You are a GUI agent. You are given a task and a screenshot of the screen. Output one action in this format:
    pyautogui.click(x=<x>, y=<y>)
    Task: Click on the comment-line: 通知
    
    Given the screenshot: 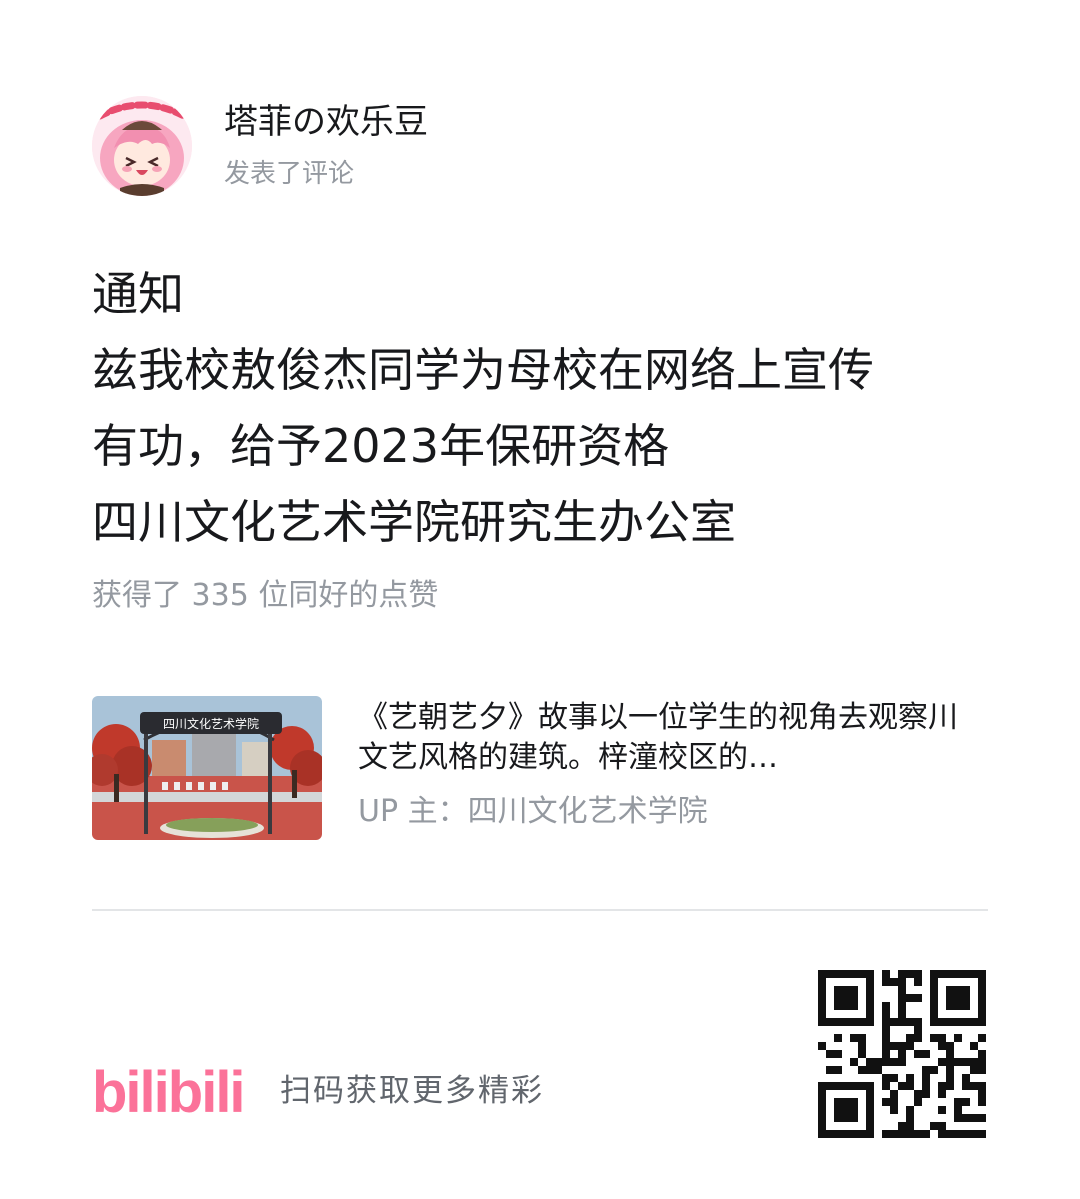 What is the action you would take?
    pyautogui.click(x=138, y=294)
    